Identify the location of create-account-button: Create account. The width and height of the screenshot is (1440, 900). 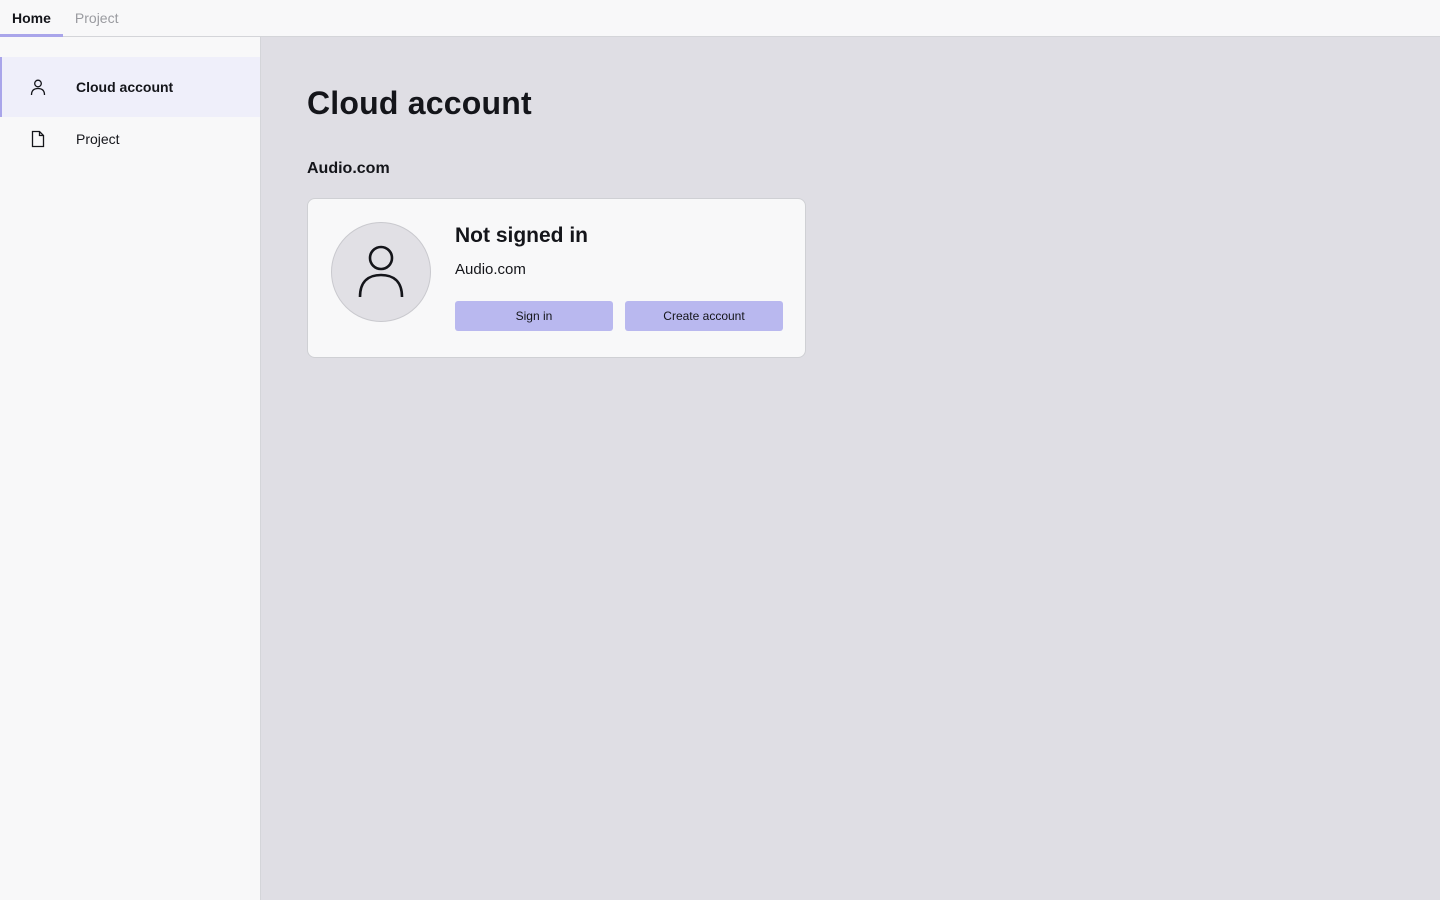
(704, 316).